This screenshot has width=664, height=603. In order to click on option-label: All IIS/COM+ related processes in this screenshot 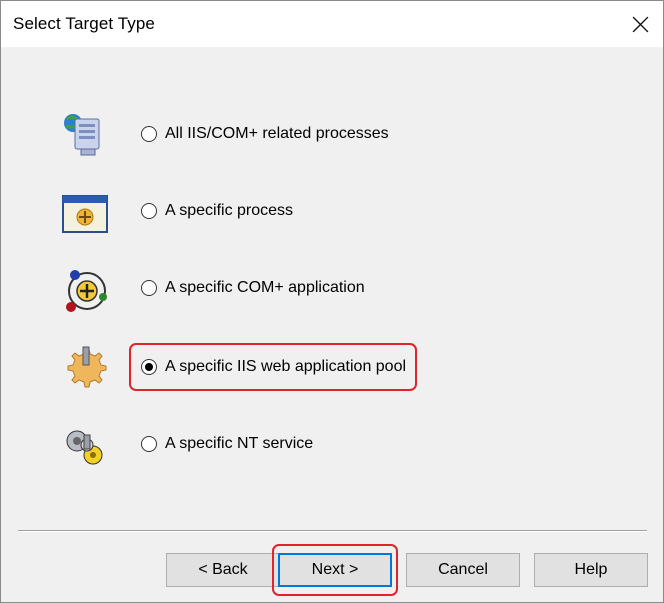, I will do `click(277, 133)`.